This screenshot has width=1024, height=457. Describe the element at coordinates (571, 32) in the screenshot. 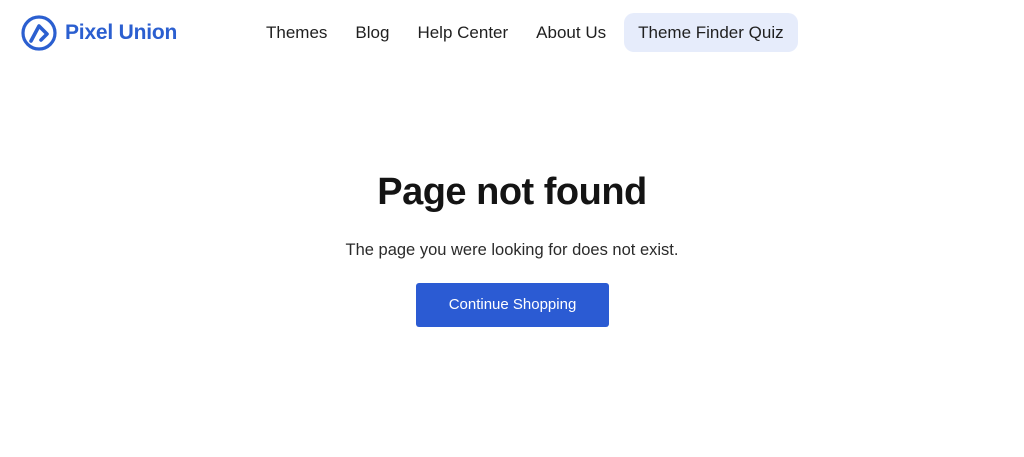

I see `nav-item-about-us: About Us` at that location.